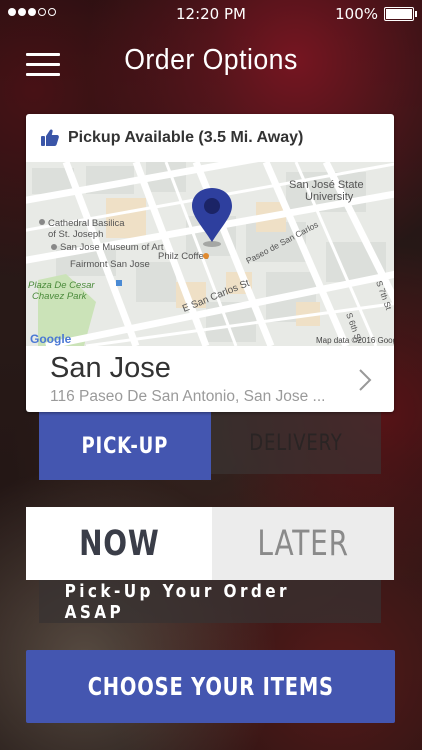  Describe the element at coordinates (119, 283) in the screenshot. I see `transit-marker-icon` at that location.